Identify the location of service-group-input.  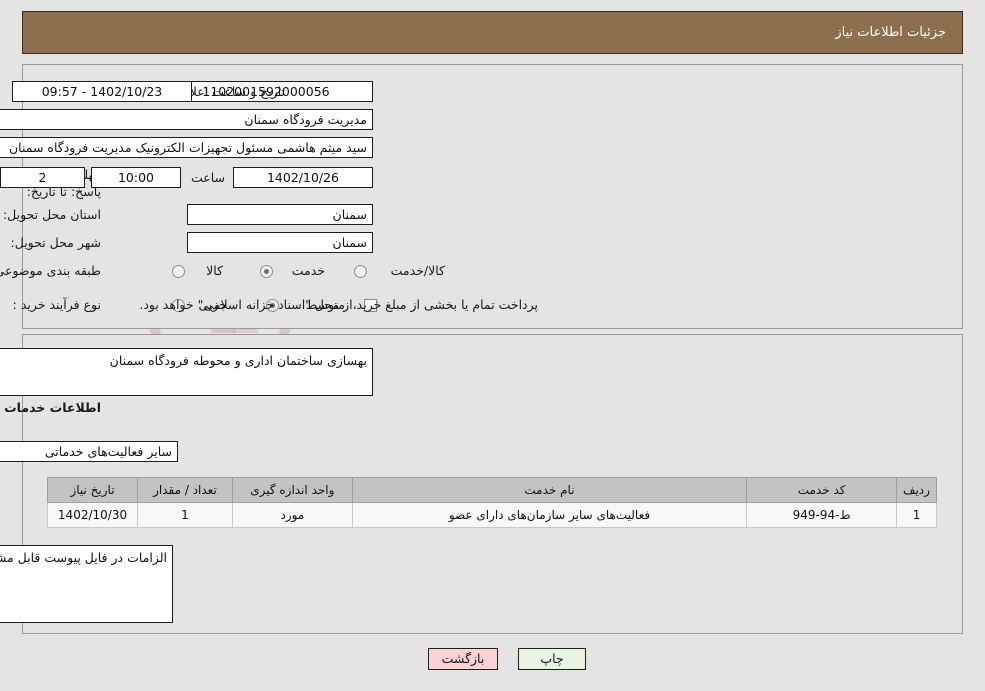
(89, 451).